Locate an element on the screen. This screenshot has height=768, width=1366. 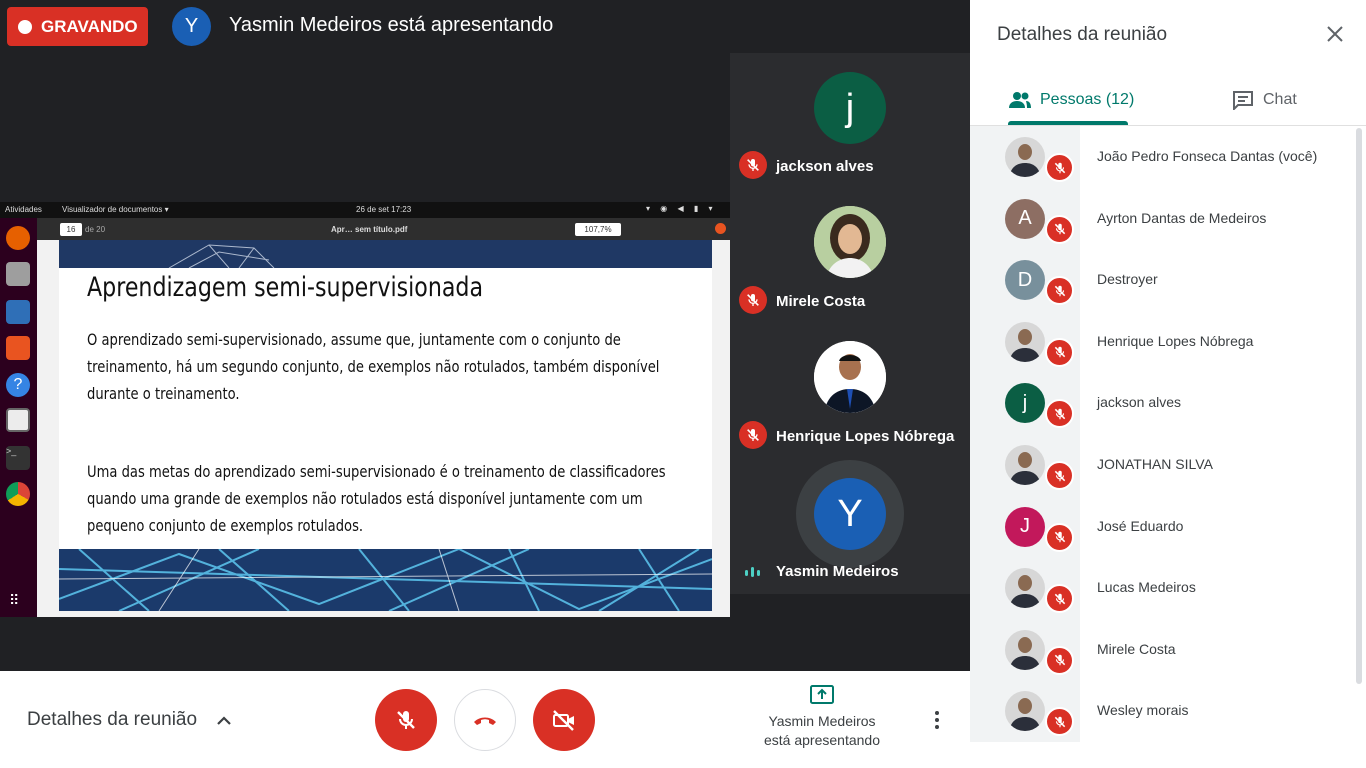
slide-bottom-band is located at coordinates (385, 580).